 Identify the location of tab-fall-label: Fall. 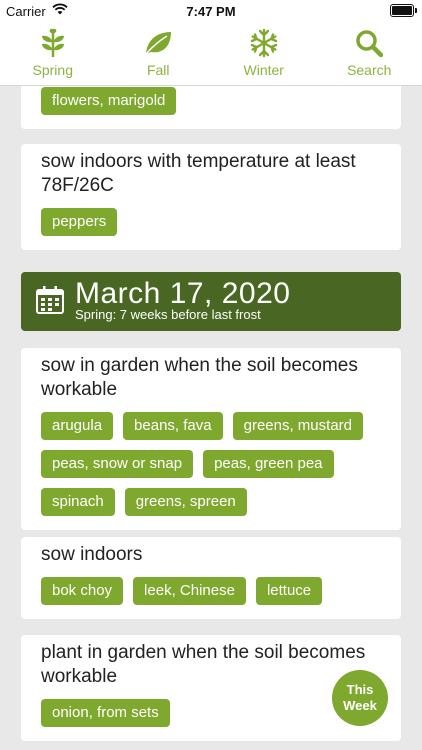
(158, 70).